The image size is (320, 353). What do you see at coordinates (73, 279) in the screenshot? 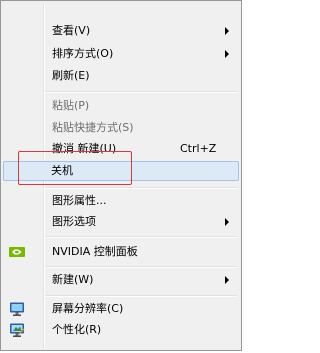
I see `menu-item-new-label: 新建(W)` at bounding box center [73, 279].